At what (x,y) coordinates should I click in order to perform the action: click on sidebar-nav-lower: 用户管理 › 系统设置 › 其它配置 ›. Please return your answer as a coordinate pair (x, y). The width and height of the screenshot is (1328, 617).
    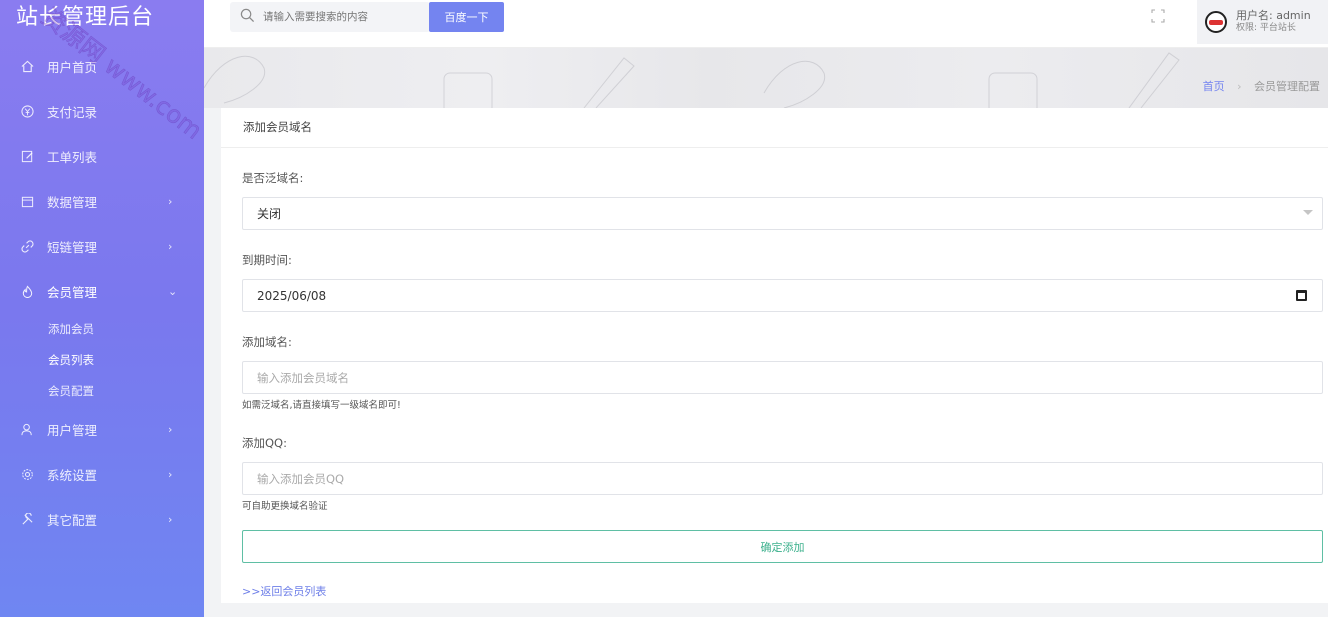
    Looking at the image, I should click on (102, 474).